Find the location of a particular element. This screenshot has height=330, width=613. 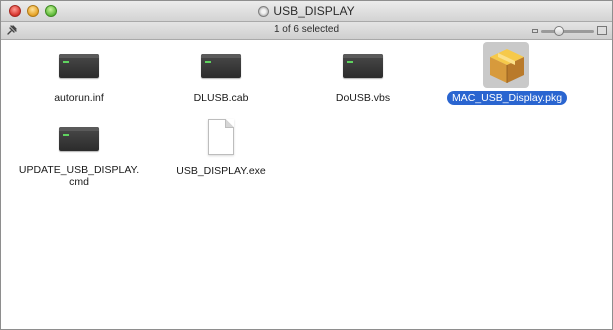

file-name: autorun.inf is located at coordinates (79, 98).